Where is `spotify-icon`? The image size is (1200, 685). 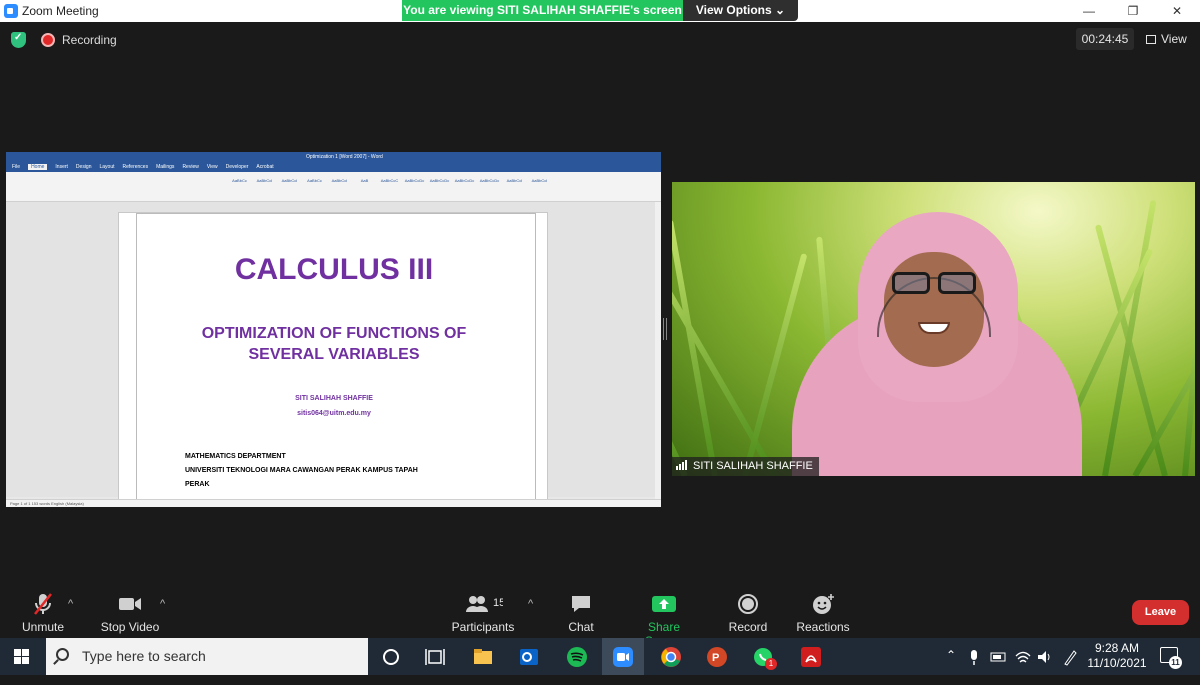
spotify-icon is located at coordinates (577, 657).